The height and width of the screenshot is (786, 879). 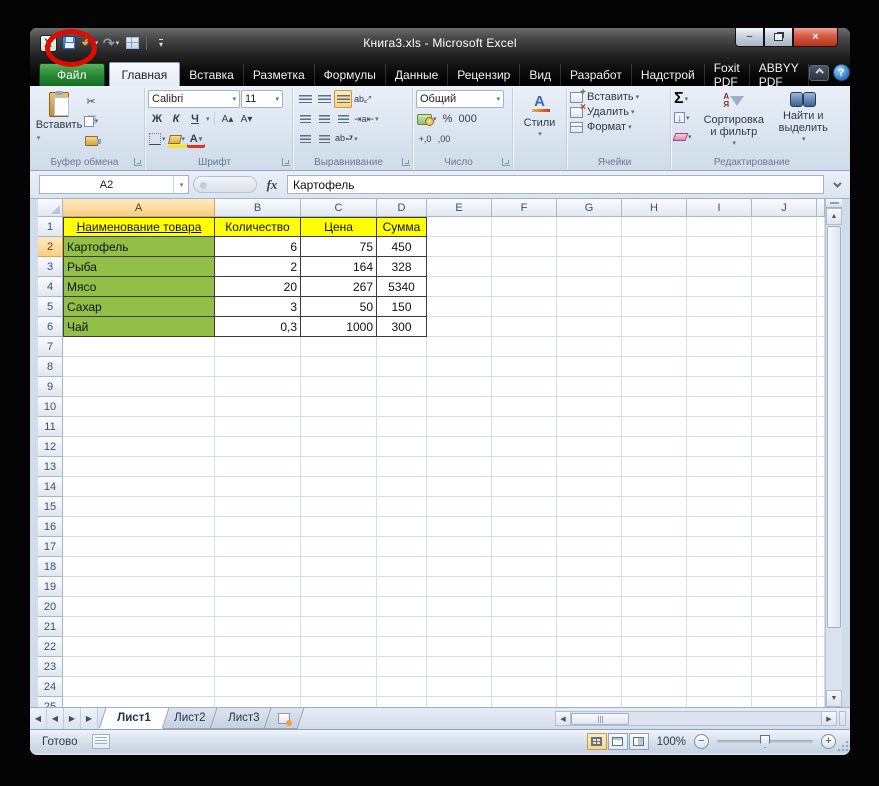 I want to click on cell-I2, so click(x=719, y=247).